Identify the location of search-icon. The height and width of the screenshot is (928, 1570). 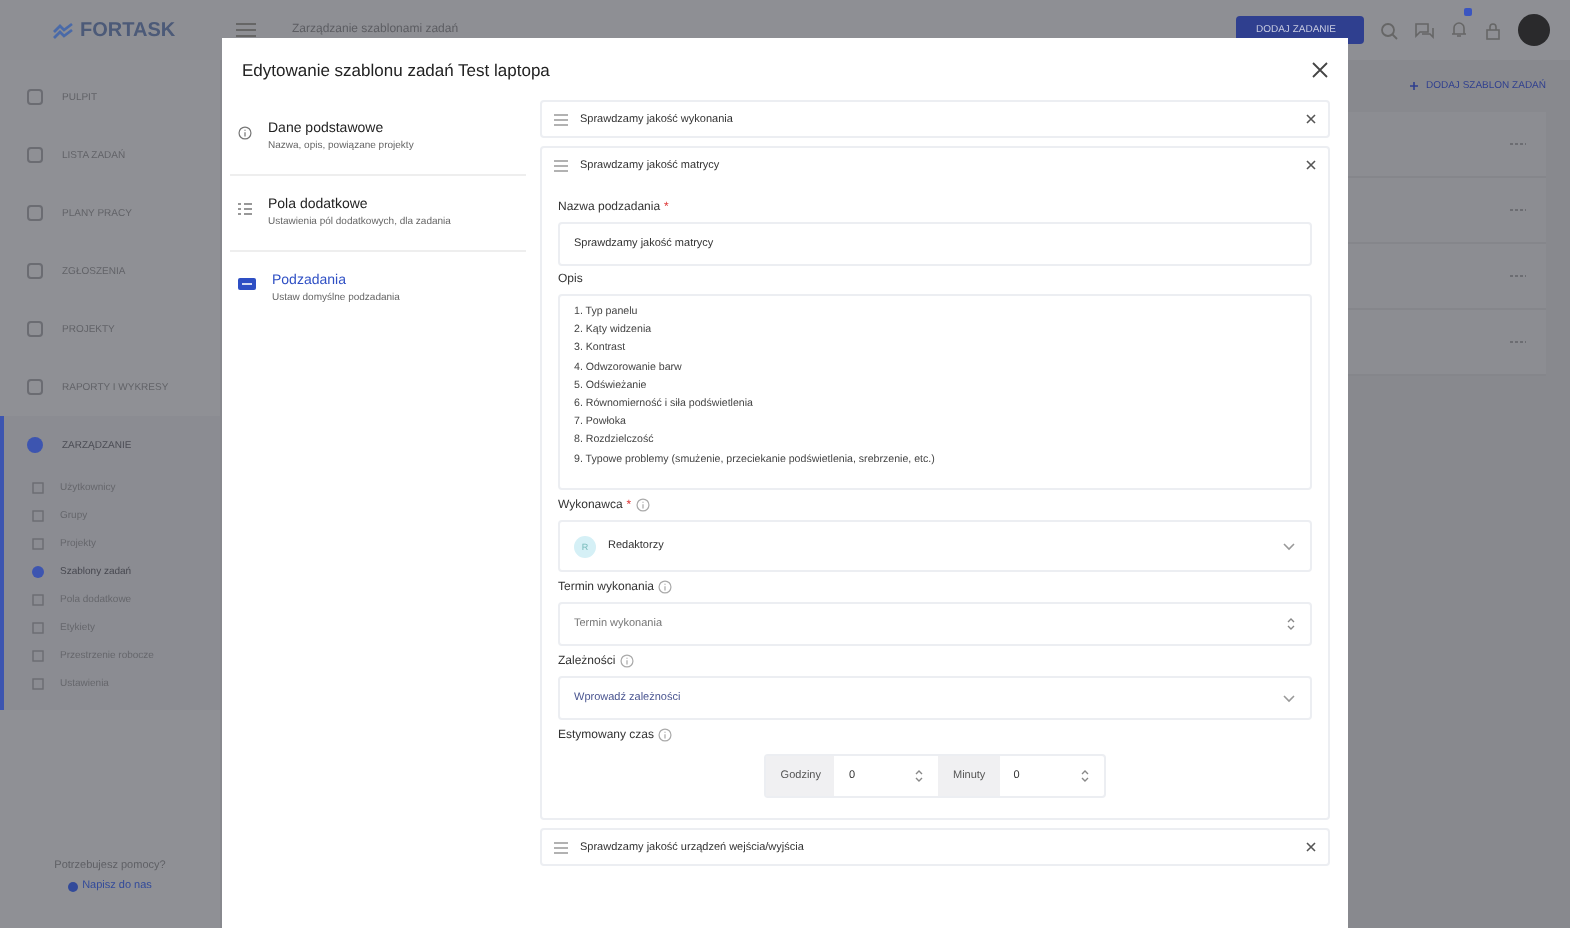
(1389, 30).